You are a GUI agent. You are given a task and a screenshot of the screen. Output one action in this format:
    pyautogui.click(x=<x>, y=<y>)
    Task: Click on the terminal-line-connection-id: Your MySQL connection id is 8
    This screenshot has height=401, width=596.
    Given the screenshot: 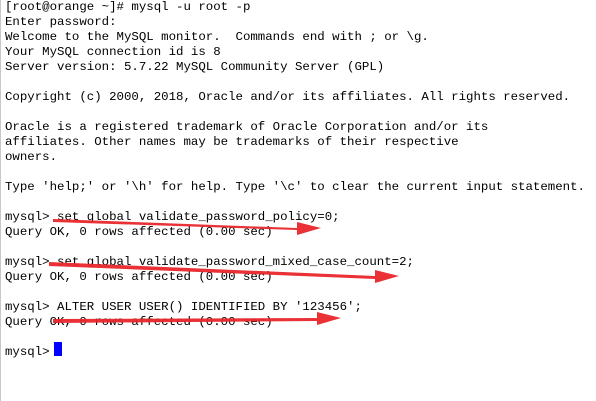 What is the action you would take?
    pyautogui.click(x=113, y=52)
    